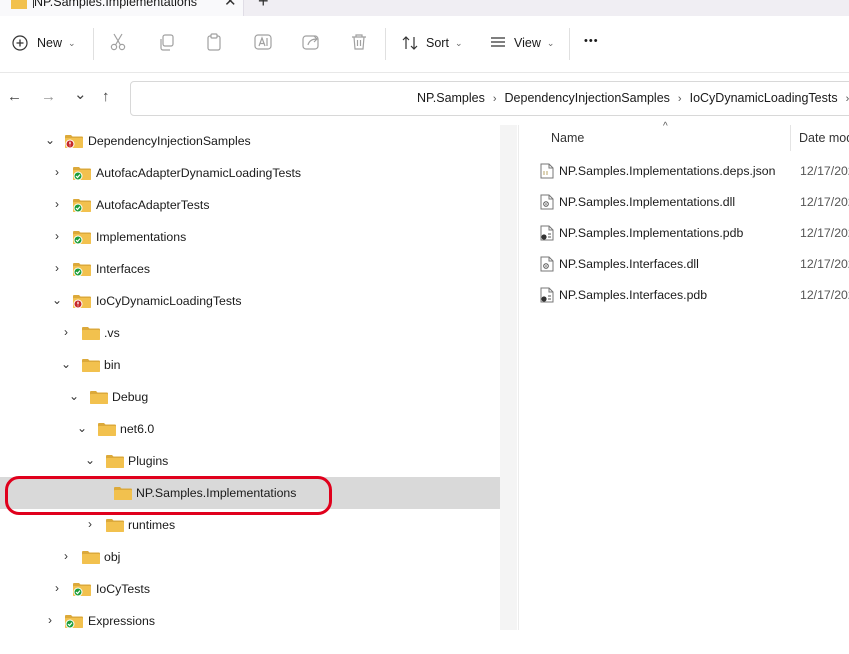  What do you see at coordinates (20, 43) in the screenshot?
I see `plus-circle-icon` at bounding box center [20, 43].